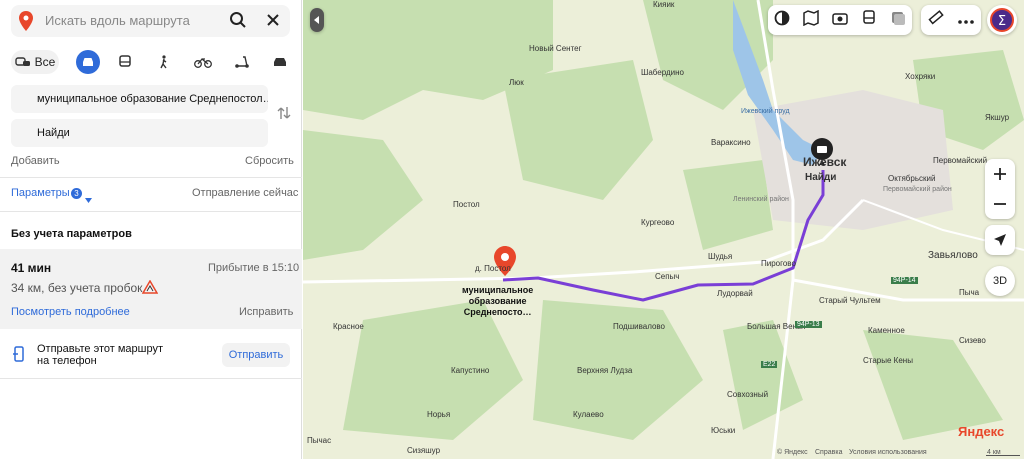 This screenshot has width=1024, height=459. I want to click on chevron-down-icon, so click(88, 199).